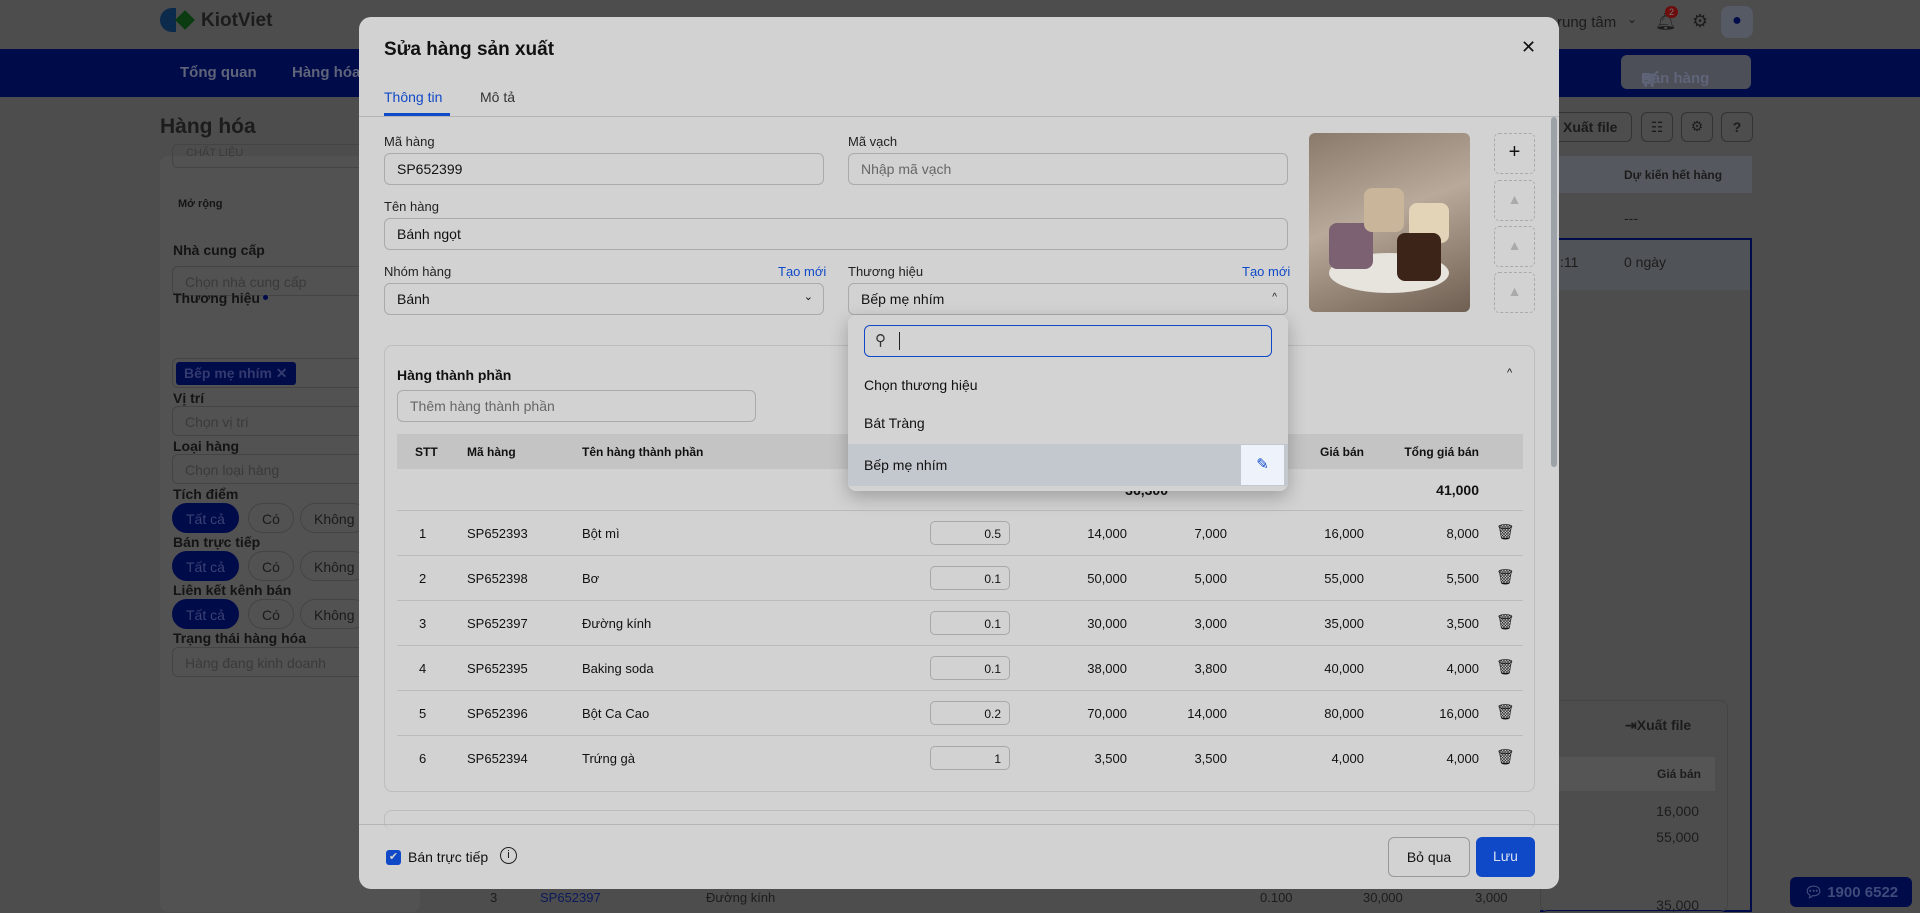 The width and height of the screenshot is (1920, 913). Describe the element at coordinates (423, 758) in the screenshot. I see `row-stt: 6` at that location.